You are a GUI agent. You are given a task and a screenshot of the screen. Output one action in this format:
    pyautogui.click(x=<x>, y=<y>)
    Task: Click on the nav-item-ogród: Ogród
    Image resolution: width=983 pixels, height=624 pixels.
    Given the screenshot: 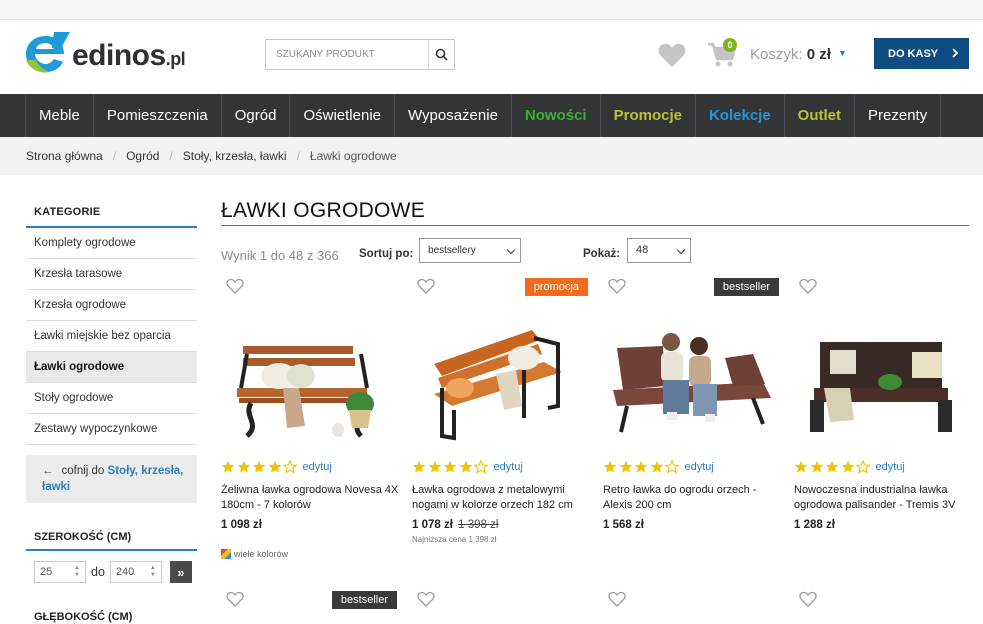 What is the action you would take?
    pyautogui.click(x=255, y=115)
    